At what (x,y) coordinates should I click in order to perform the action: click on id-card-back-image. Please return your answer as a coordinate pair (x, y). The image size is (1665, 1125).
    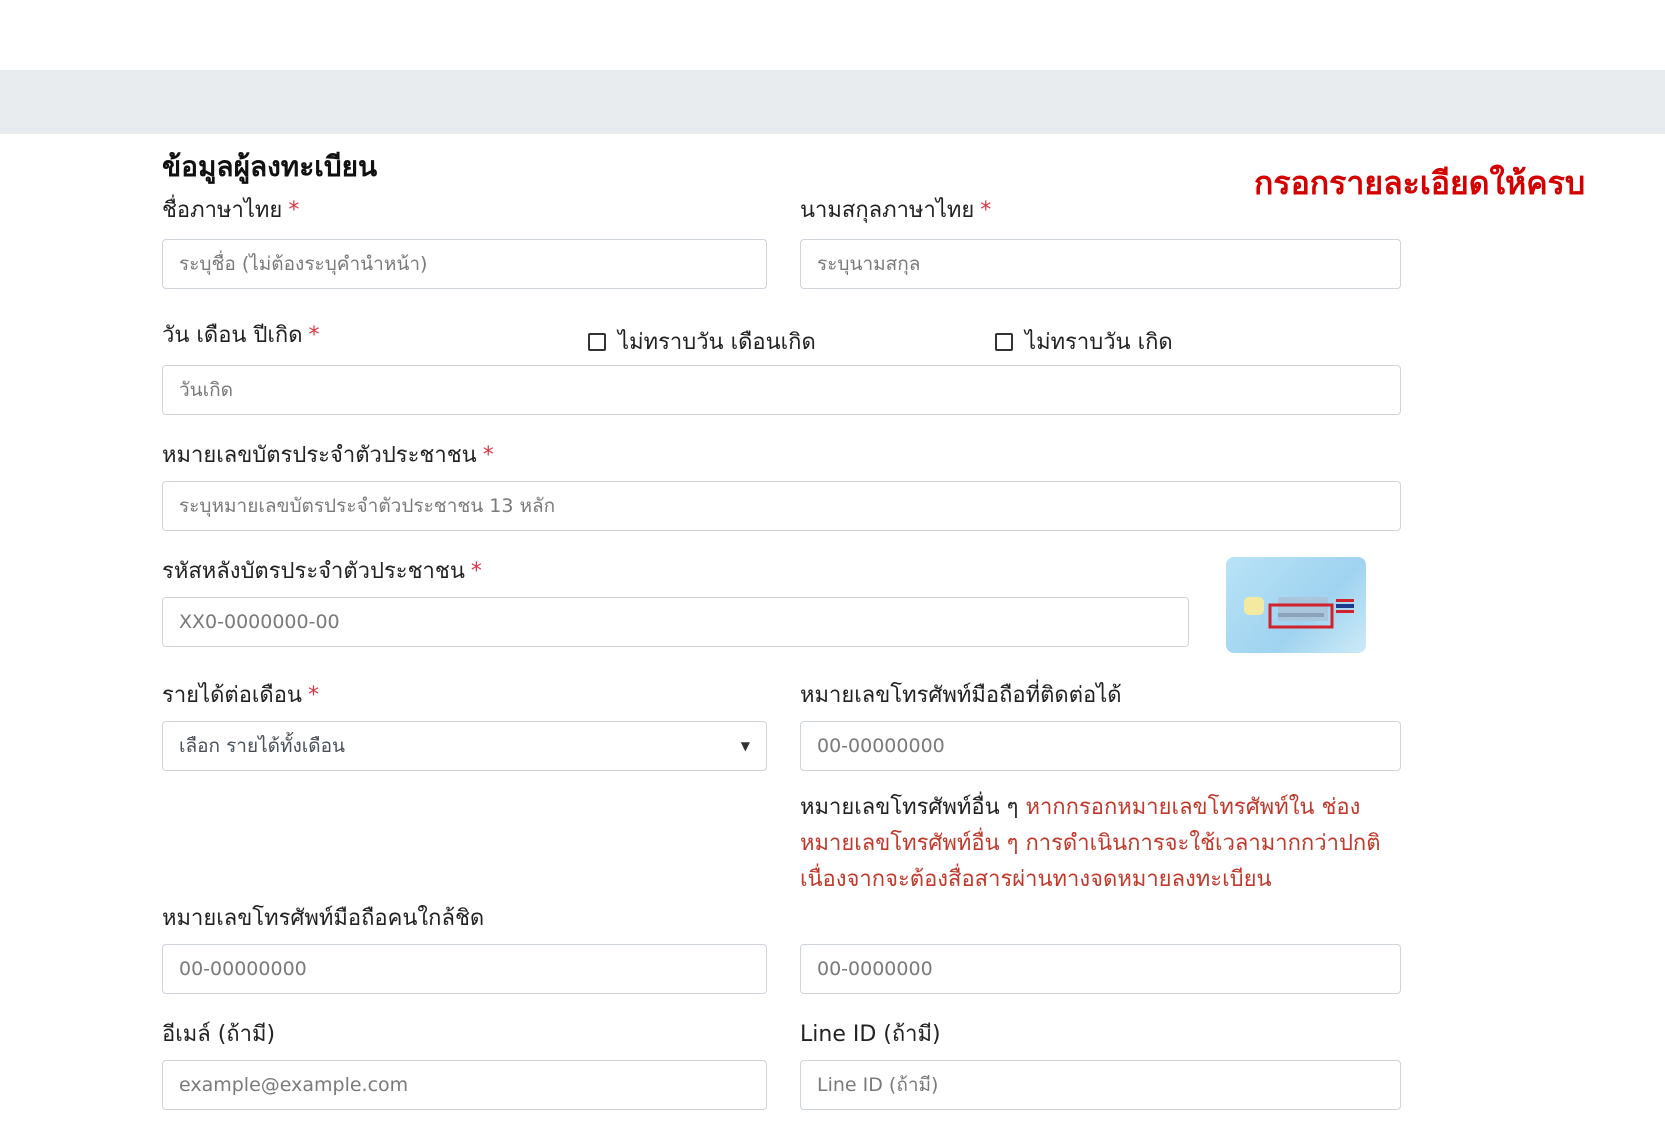
    Looking at the image, I should click on (1296, 605).